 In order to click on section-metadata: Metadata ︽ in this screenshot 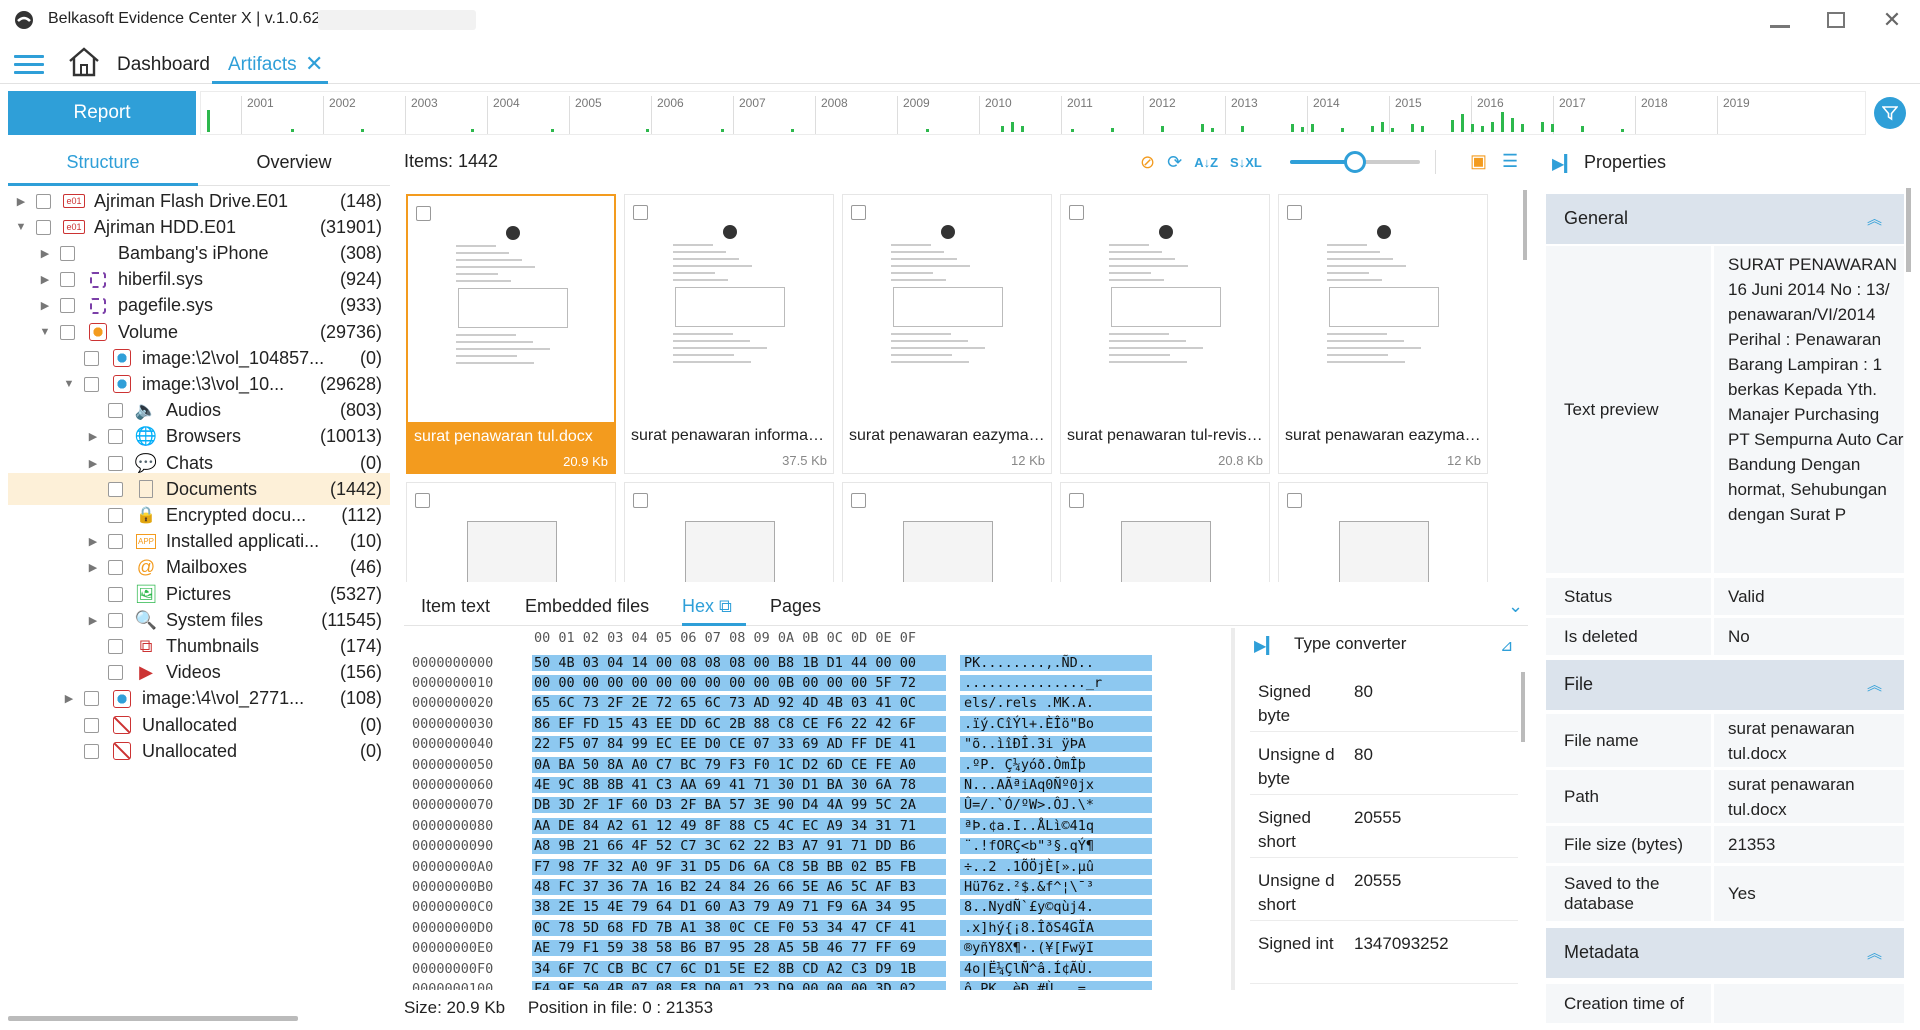, I will do `click(1725, 953)`.